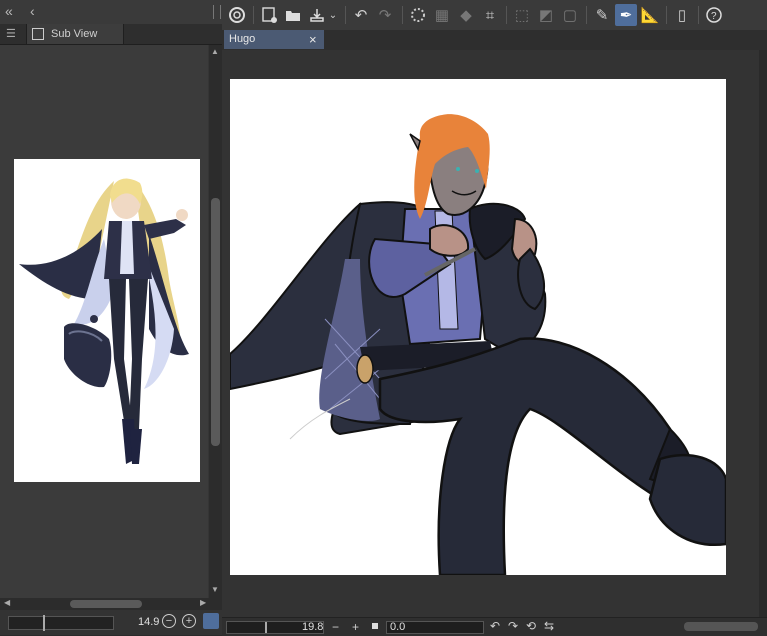  Describe the element at coordinates (531, 626) in the screenshot. I see `reset-rotation-icon: ⟲` at that location.